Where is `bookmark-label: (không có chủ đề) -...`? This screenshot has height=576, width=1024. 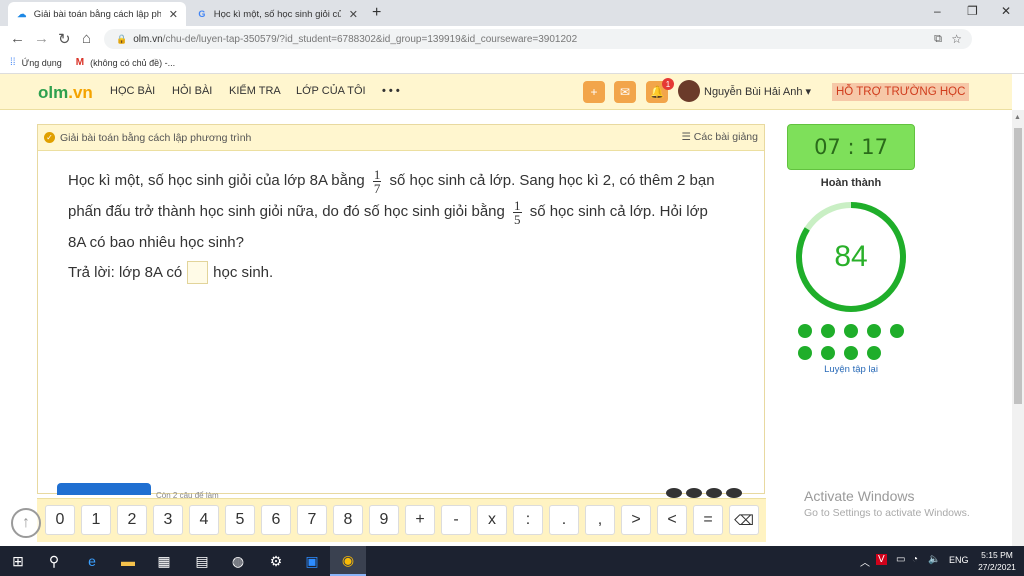
bookmark-label: (không có chủ đề) -... is located at coordinates (133, 62).